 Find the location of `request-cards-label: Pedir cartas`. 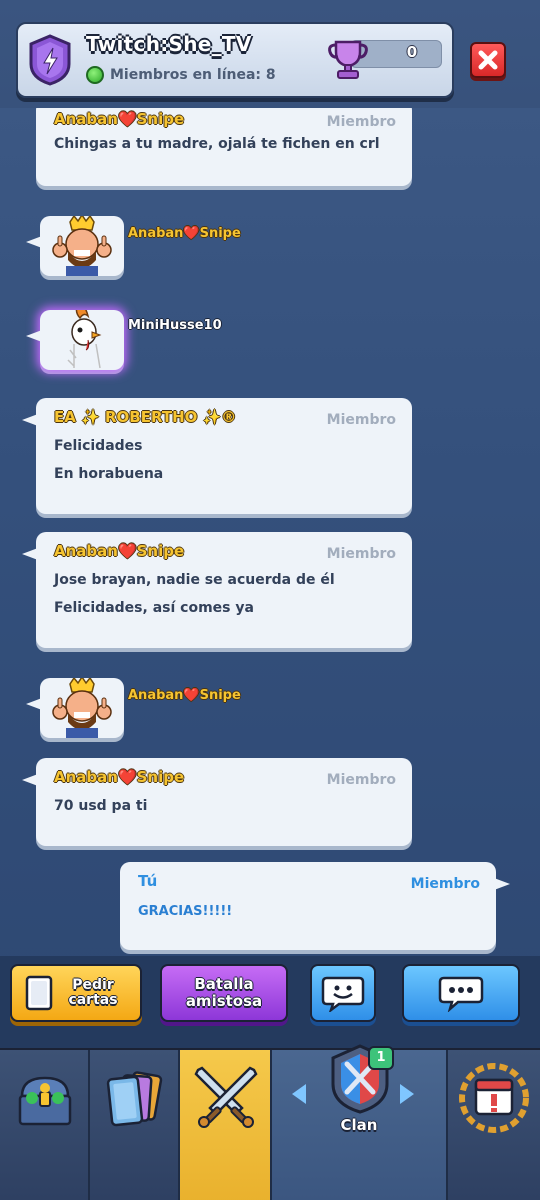

request-cards-label: Pedir cartas is located at coordinates (93, 992).